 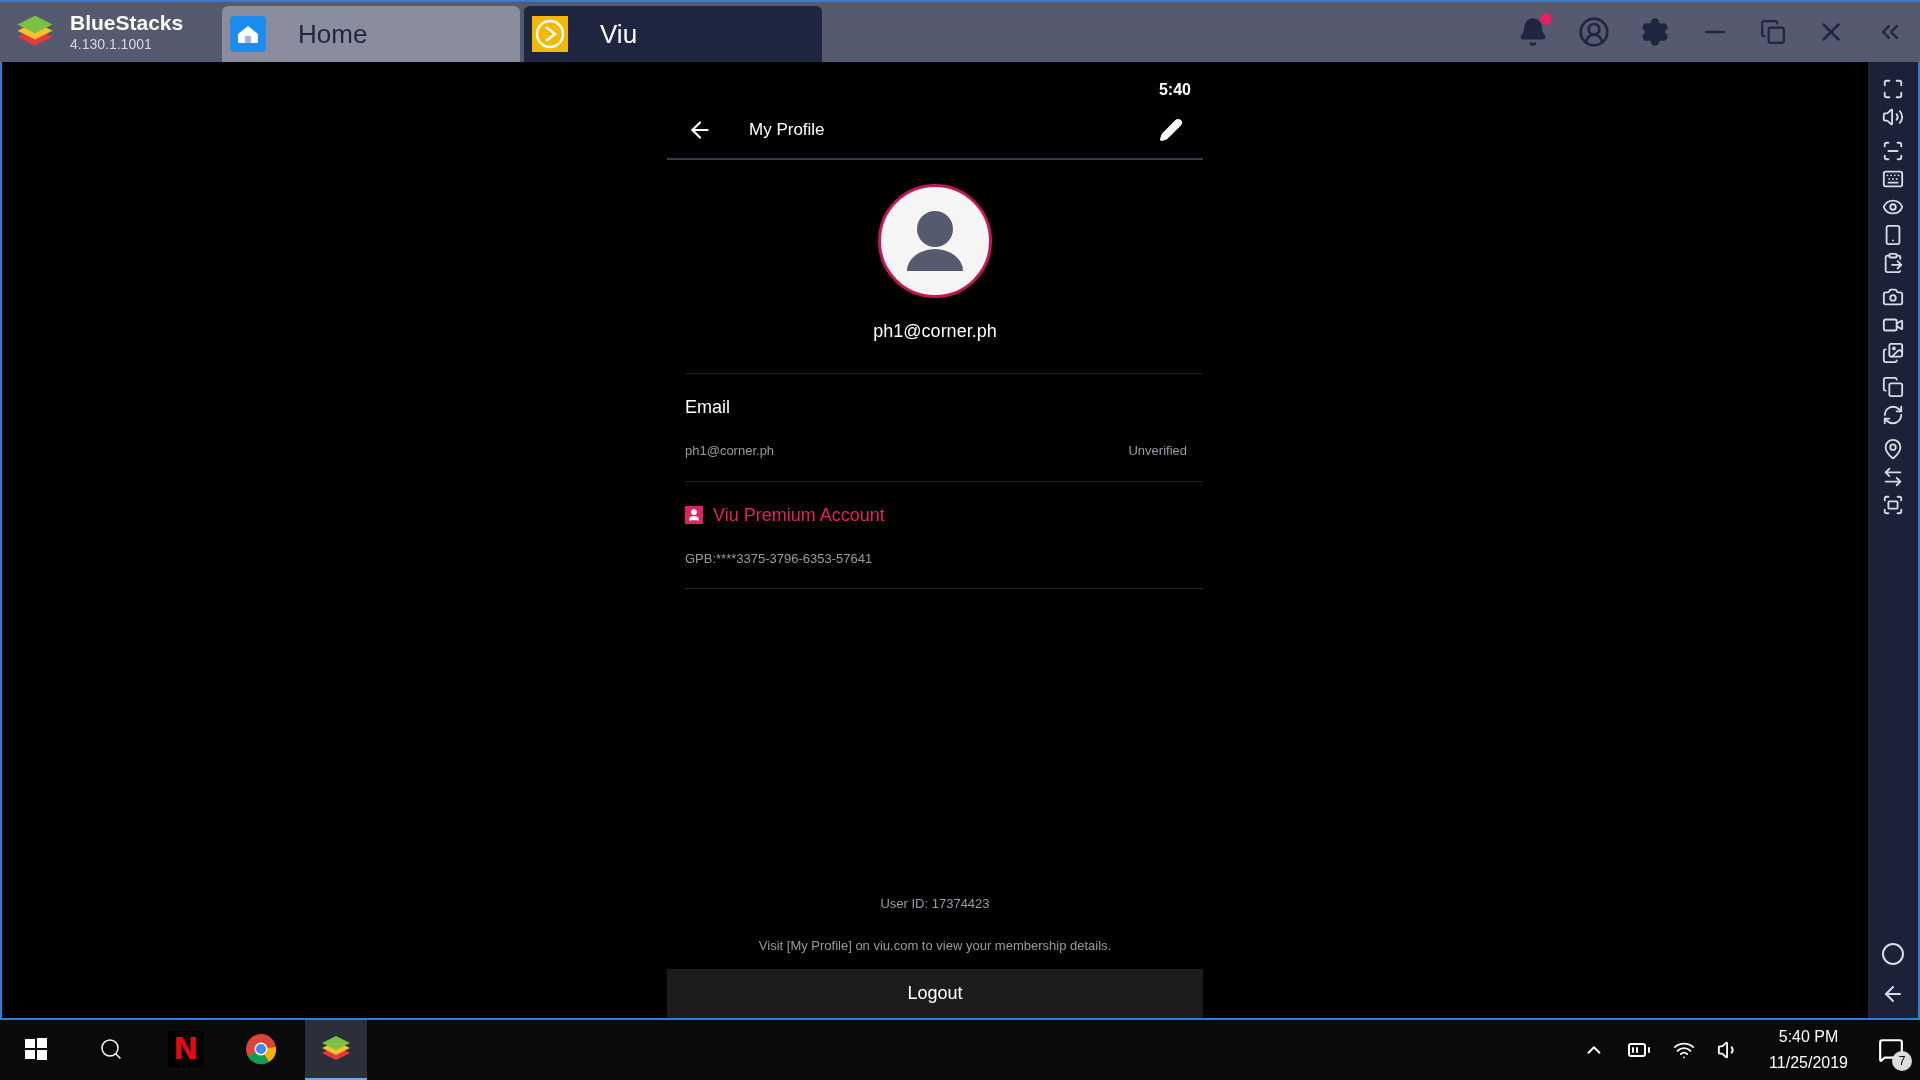 I want to click on app-name: BlueStacks, so click(x=127, y=23).